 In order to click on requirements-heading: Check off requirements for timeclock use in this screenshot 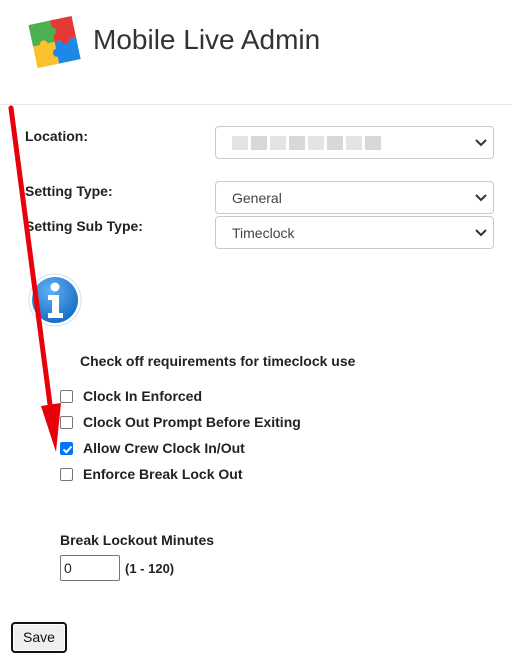, I will do `click(218, 361)`.